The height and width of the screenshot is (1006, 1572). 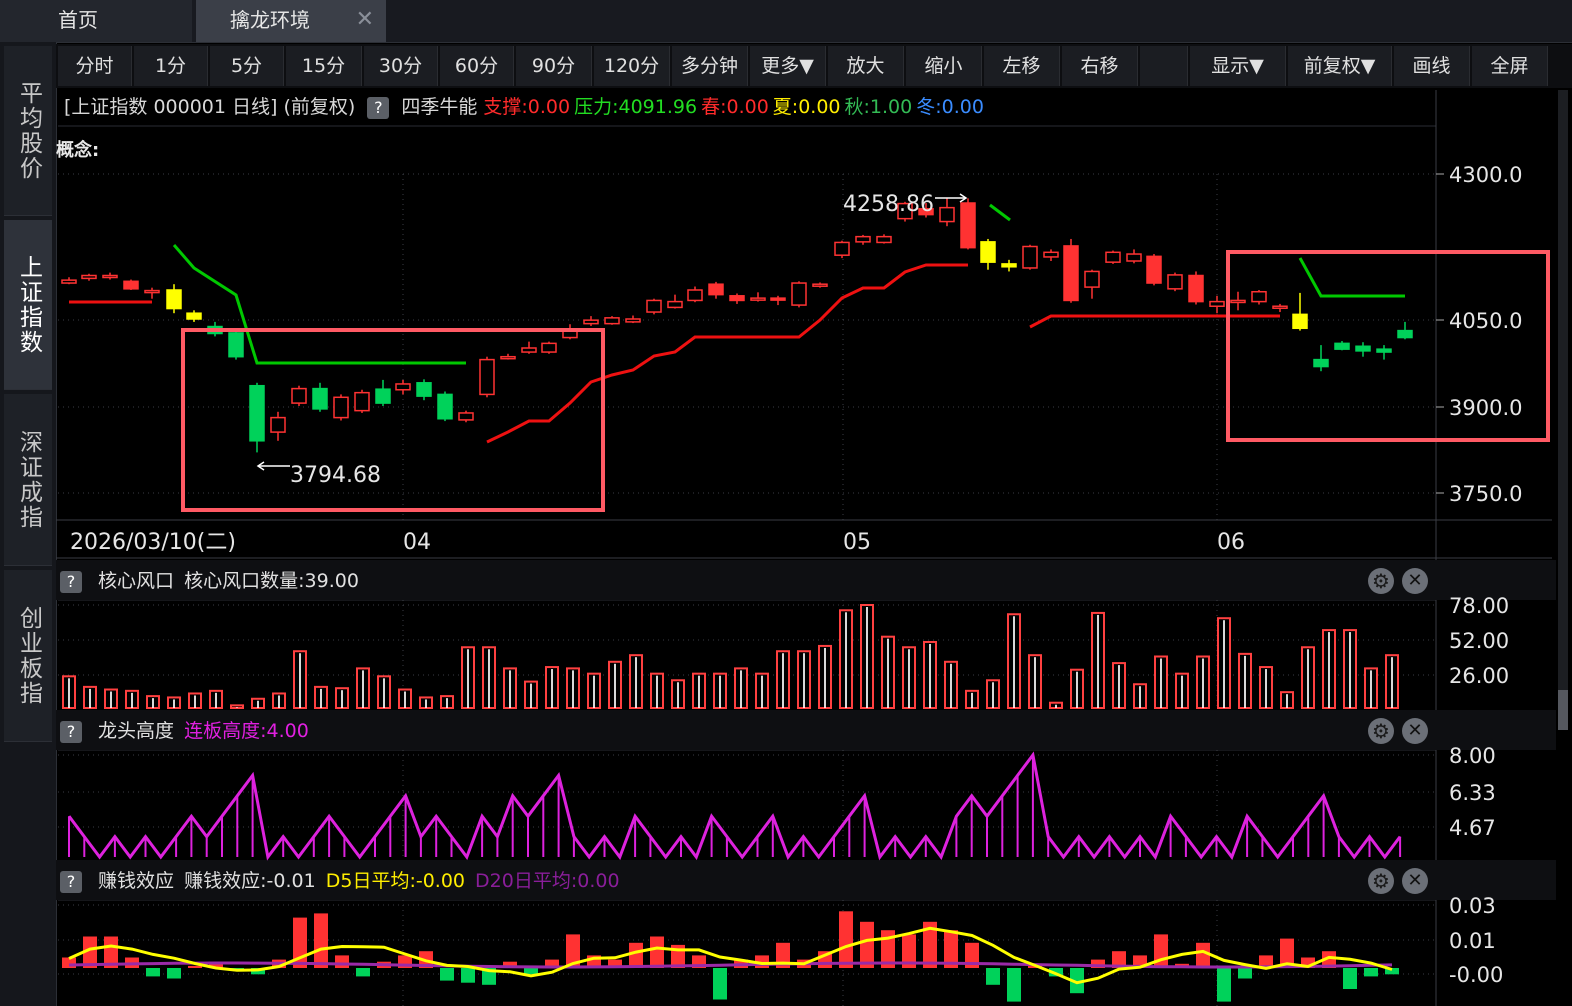 I want to click on high-price-label: 4258.86, so click(x=888, y=204).